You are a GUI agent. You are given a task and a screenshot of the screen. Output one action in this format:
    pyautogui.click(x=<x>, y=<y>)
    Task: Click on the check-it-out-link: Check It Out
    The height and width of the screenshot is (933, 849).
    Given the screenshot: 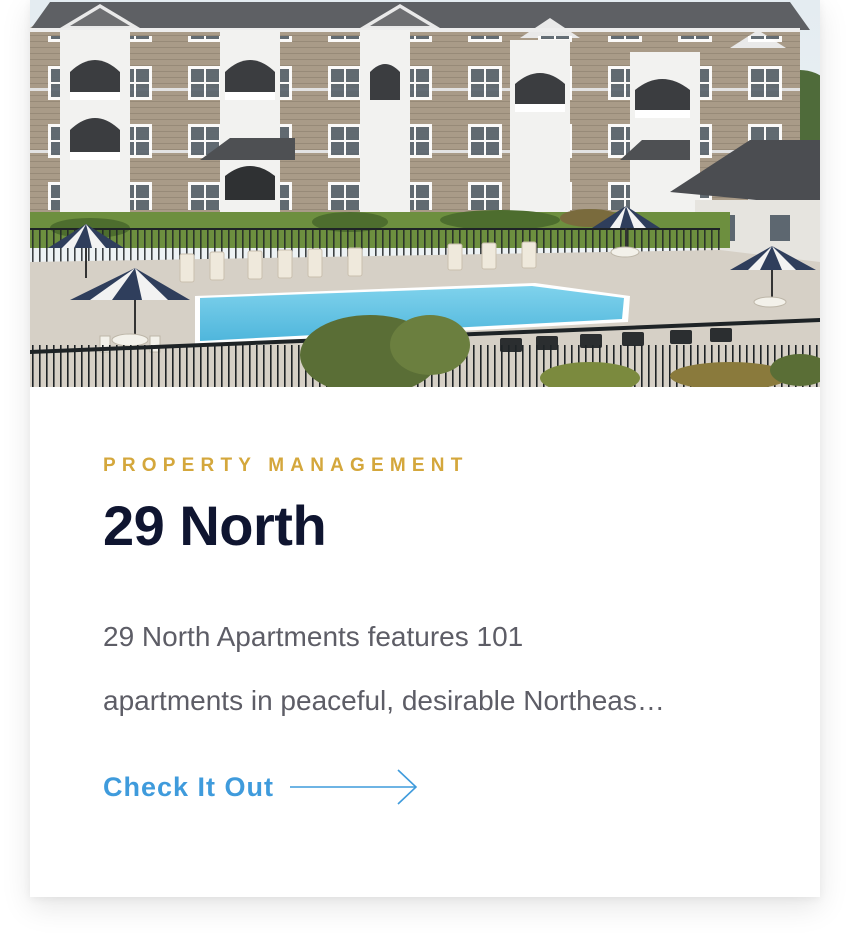 What is the action you would take?
    pyautogui.click(x=261, y=787)
    